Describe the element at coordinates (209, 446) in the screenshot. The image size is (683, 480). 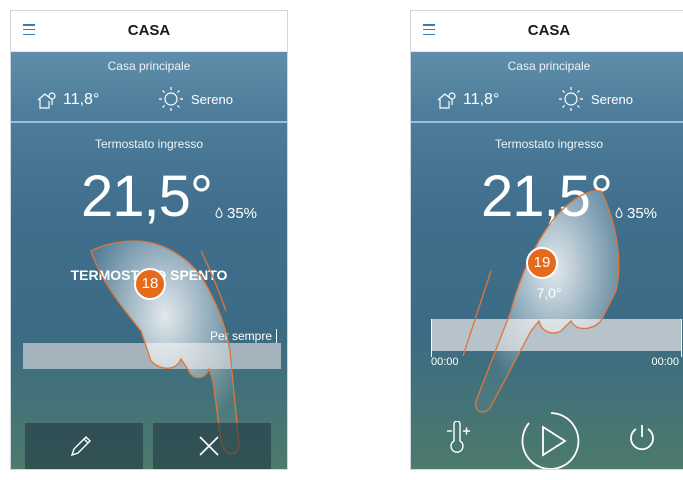
I see `close-icon` at that location.